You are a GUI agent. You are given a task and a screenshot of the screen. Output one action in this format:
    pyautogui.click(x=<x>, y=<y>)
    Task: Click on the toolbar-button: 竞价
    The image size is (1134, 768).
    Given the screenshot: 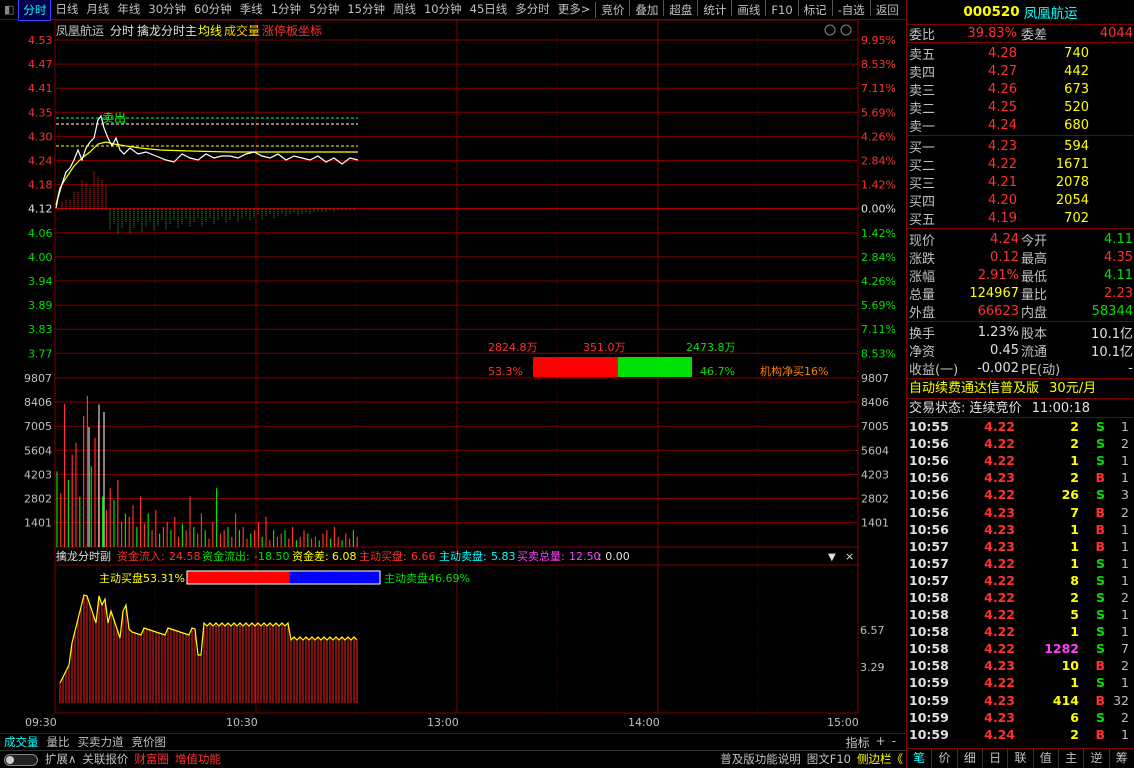 What is the action you would take?
    pyautogui.click(x=612, y=10)
    